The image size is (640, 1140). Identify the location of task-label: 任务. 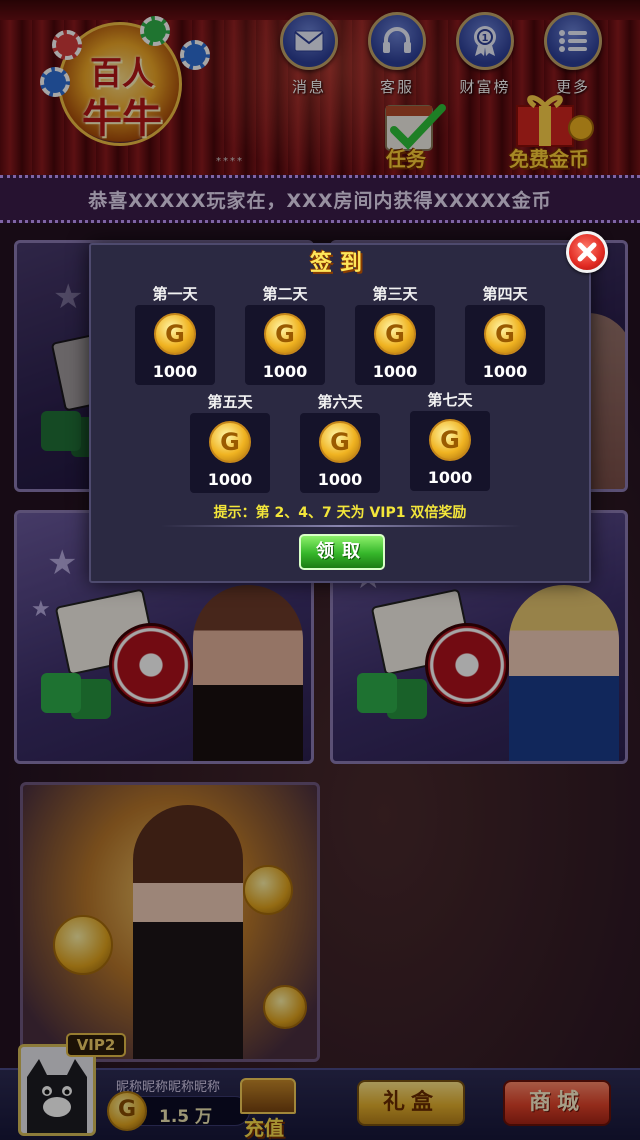
(406, 157).